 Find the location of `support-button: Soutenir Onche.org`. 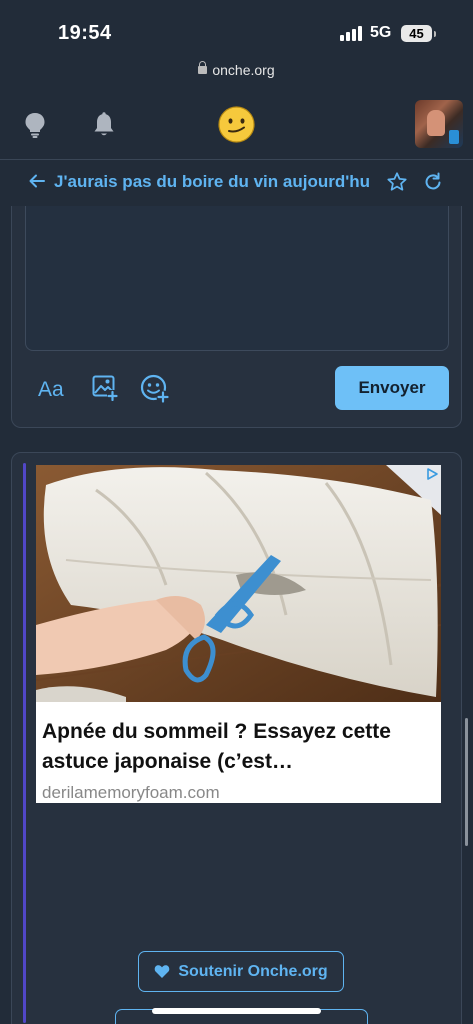

support-button: Soutenir Onche.org is located at coordinates (241, 971).